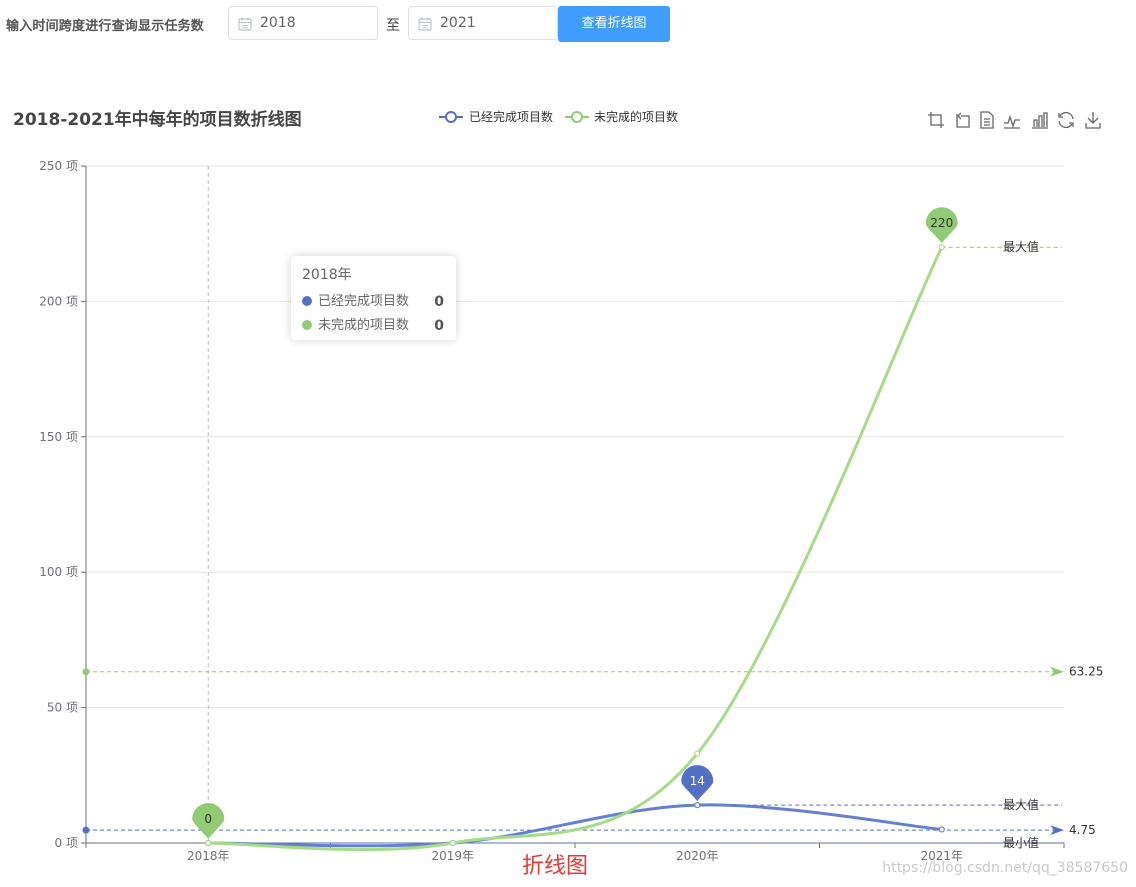 Image resolution: width=1136 pixels, height=887 pixels. I want to click on series-line, so click(575, 825).